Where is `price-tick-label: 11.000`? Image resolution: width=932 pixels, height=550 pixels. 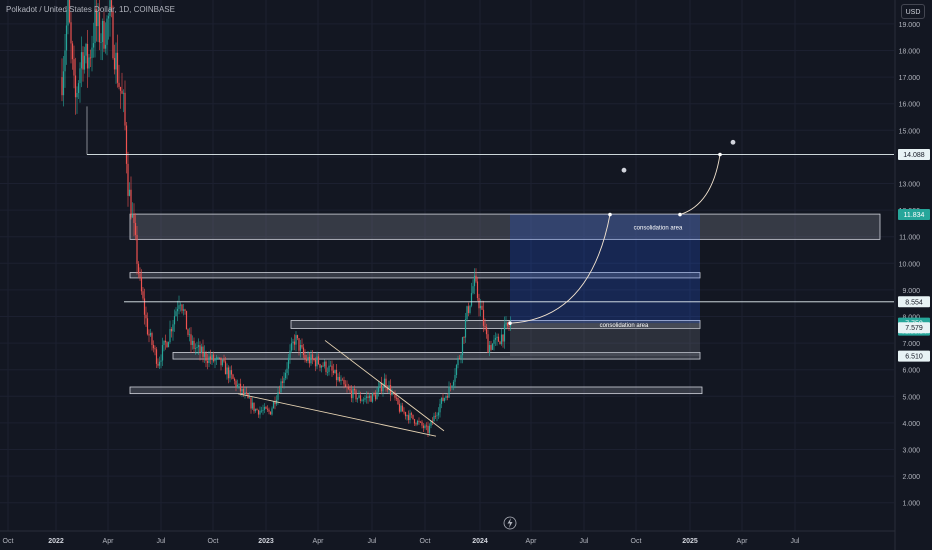
price-tick-label: 11.000 is located at coordinates (909, 238).